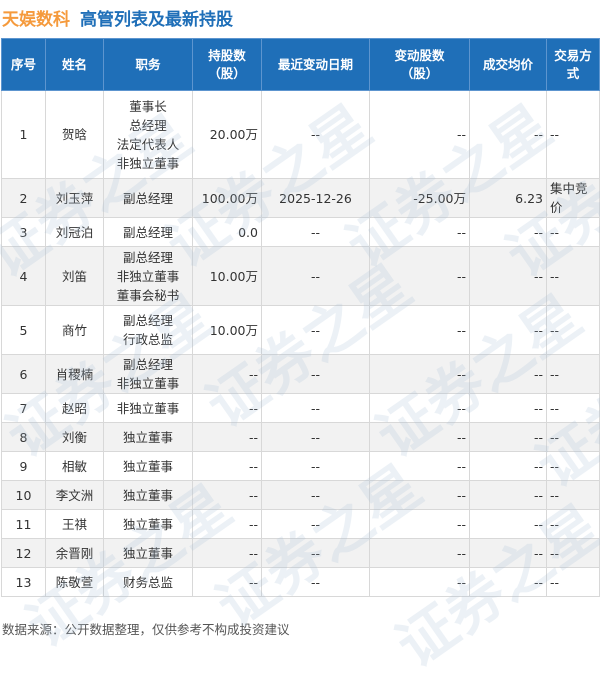 The height and width of the screenshot is (683, 600). I want to click on table-row: 2 刘玉萍 副总经理 100.00万 2025-12-26 -25.00万 6.23 集中竞价, so click(300, 198).